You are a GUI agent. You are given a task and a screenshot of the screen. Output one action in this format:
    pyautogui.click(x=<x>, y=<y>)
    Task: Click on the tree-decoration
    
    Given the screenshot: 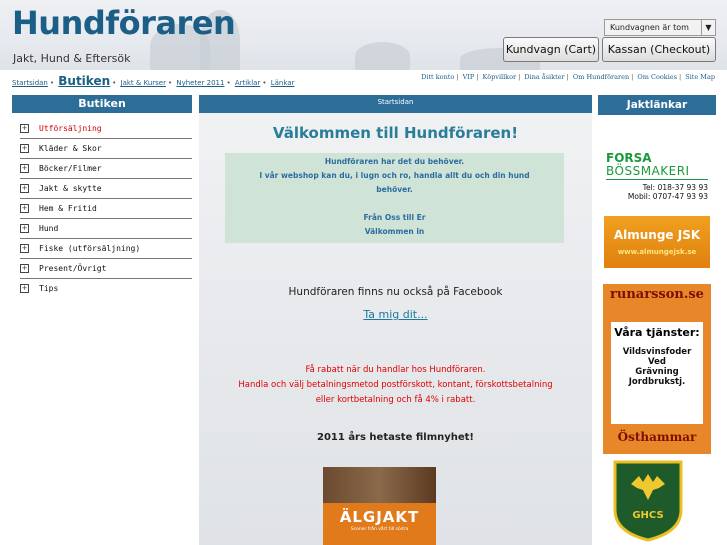 What is the action you would take?
    pyautogui.click(x=382, y=56)
    